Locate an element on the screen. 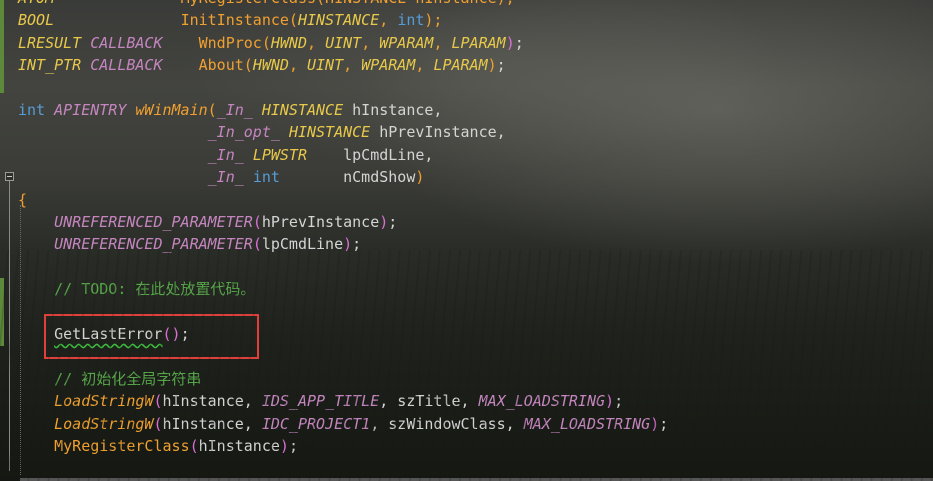 Image resolution: width=933 pixels, height=481 pixels. code-token: About( is located at coordinates (225, 65).